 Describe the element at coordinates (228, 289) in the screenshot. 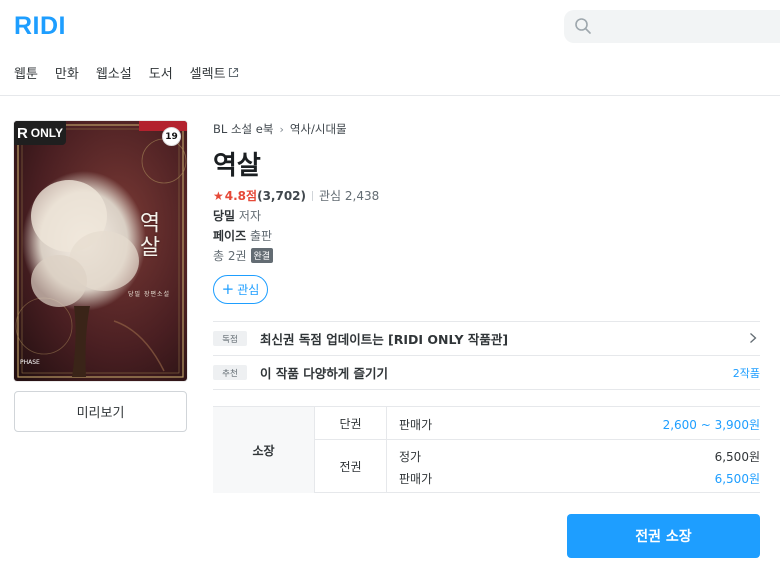

I see `plus-icon: +` at that location.